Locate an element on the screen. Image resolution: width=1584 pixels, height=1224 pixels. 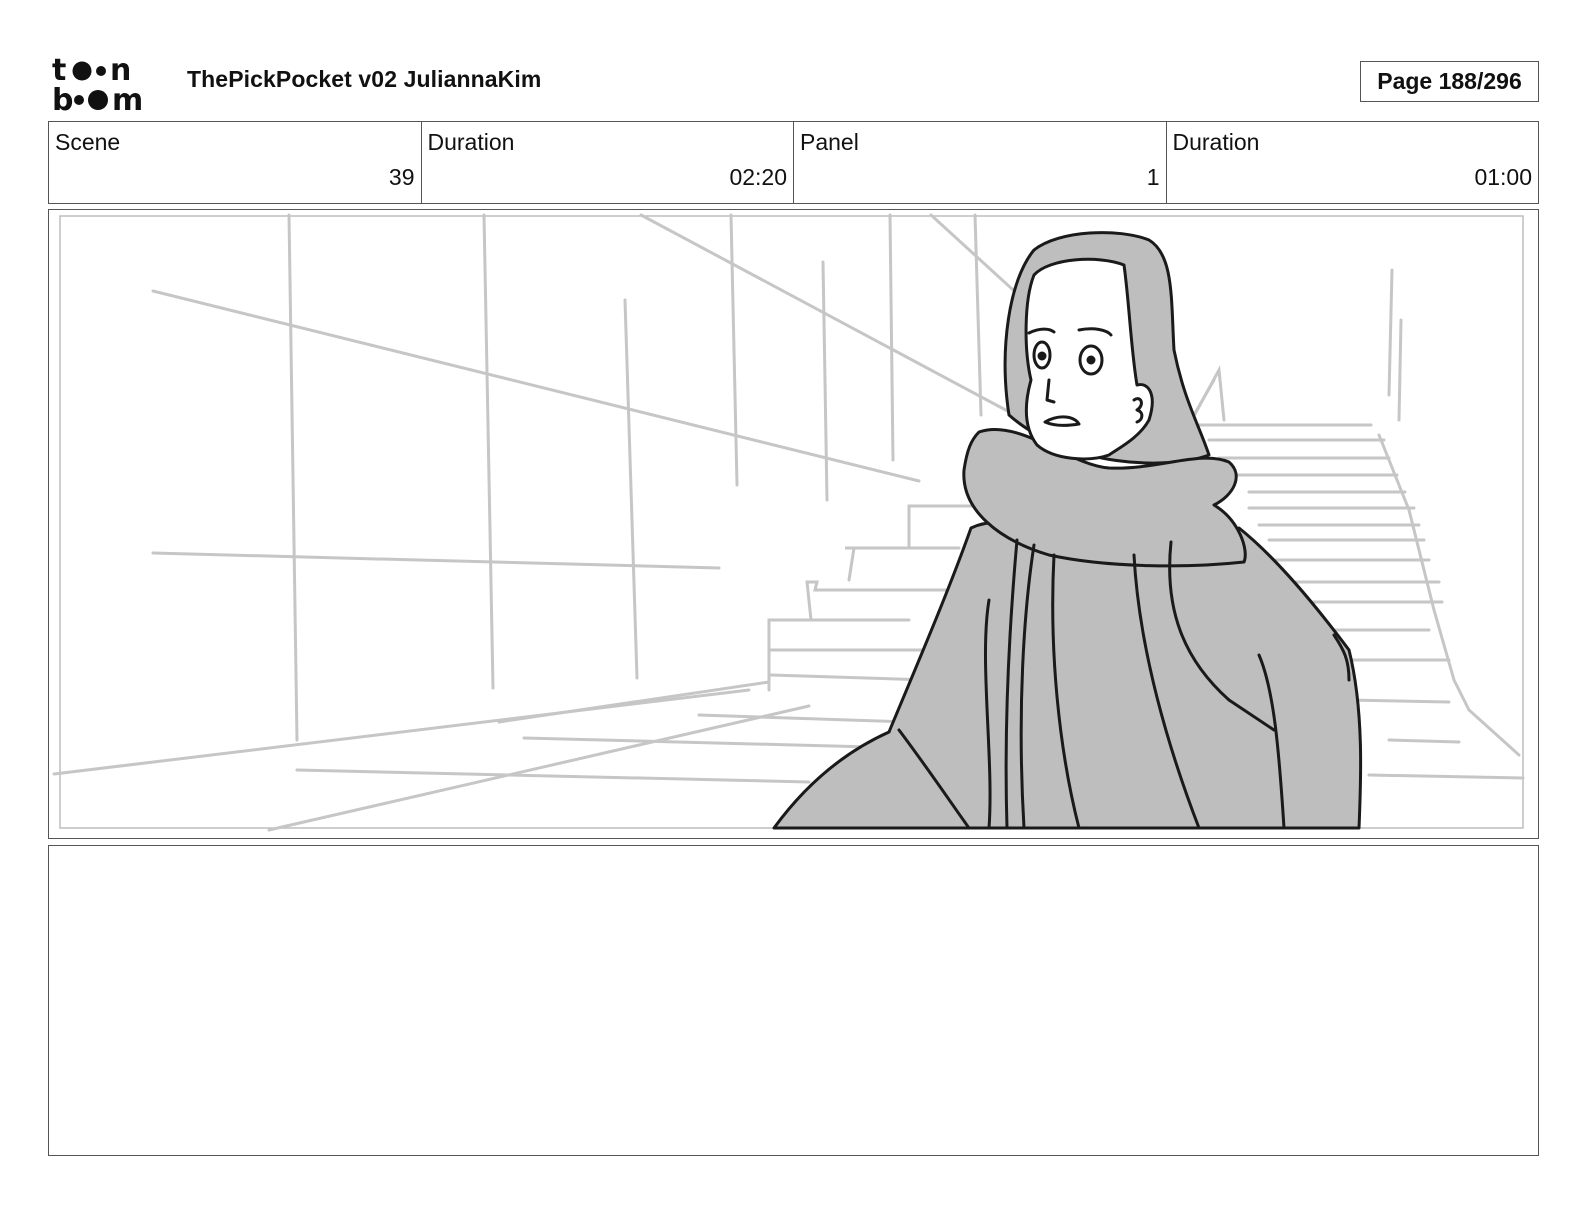
panel-duration-label: Duration is located at coordinates (1216, 142).